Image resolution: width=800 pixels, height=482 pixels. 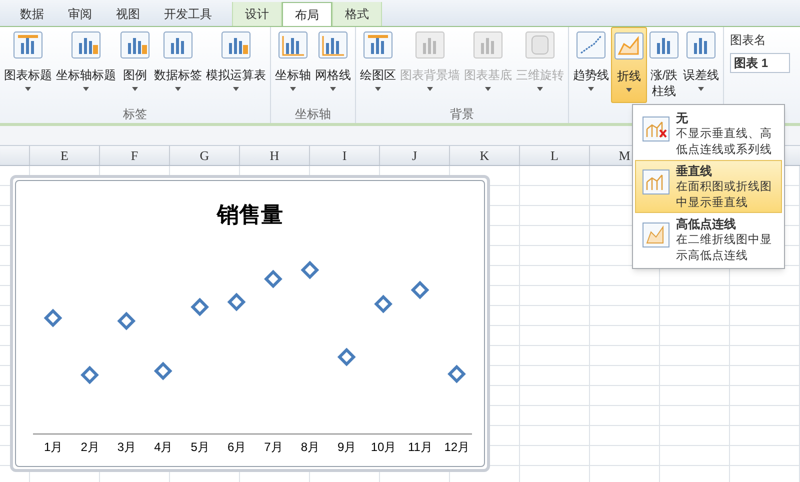 What do you see at coordinates (135, 155) in the screenshot?
I see `column-header: F` at bounding box center [135, 155].